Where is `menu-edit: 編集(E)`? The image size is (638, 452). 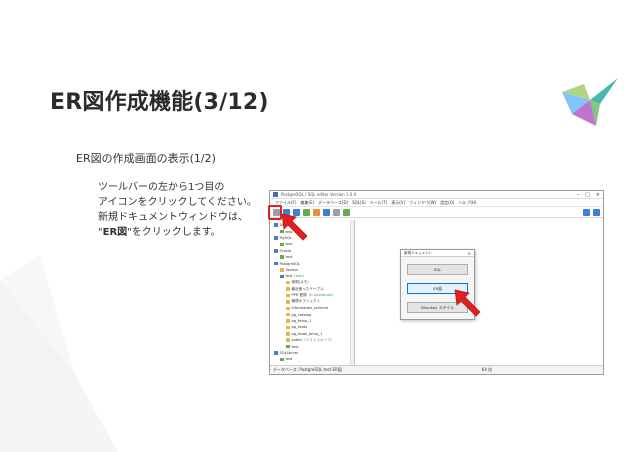 menu-edit: 編集(E) is located at coordinates (307, 203).